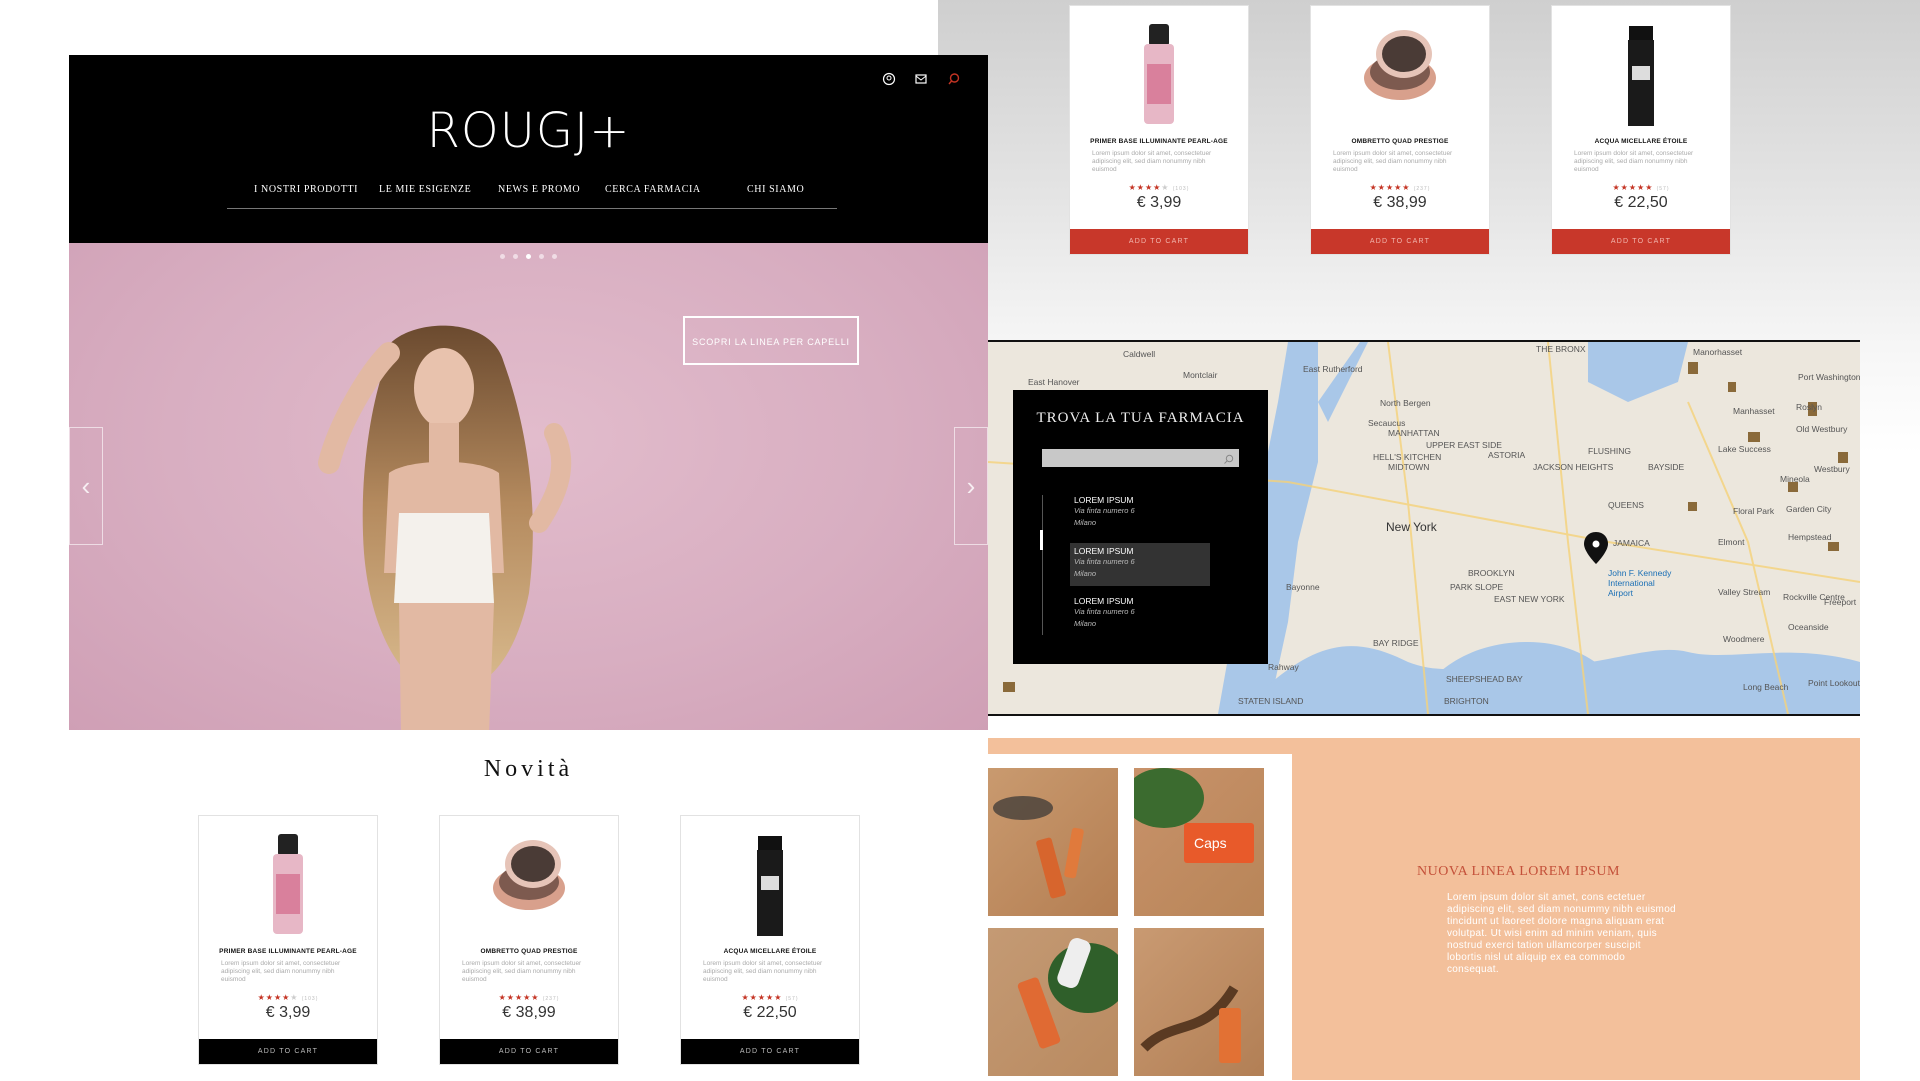  I want to click on map-label: BRIGHTON, so click(1466, 701).